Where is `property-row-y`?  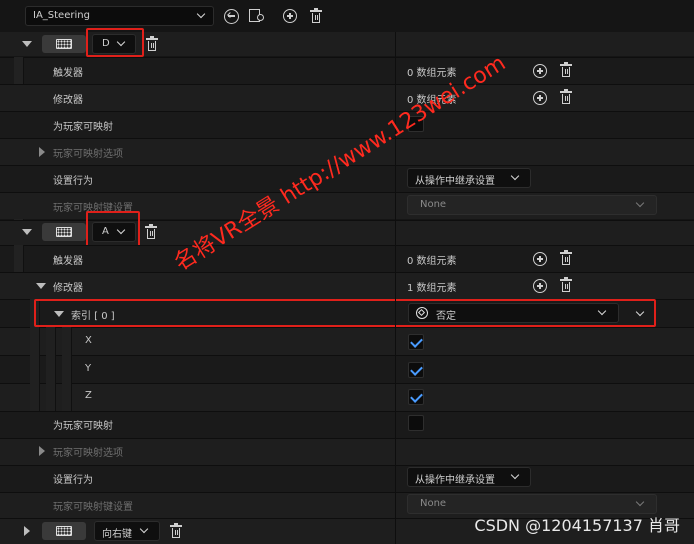
property-row-y is located at coordinates (347, 369).